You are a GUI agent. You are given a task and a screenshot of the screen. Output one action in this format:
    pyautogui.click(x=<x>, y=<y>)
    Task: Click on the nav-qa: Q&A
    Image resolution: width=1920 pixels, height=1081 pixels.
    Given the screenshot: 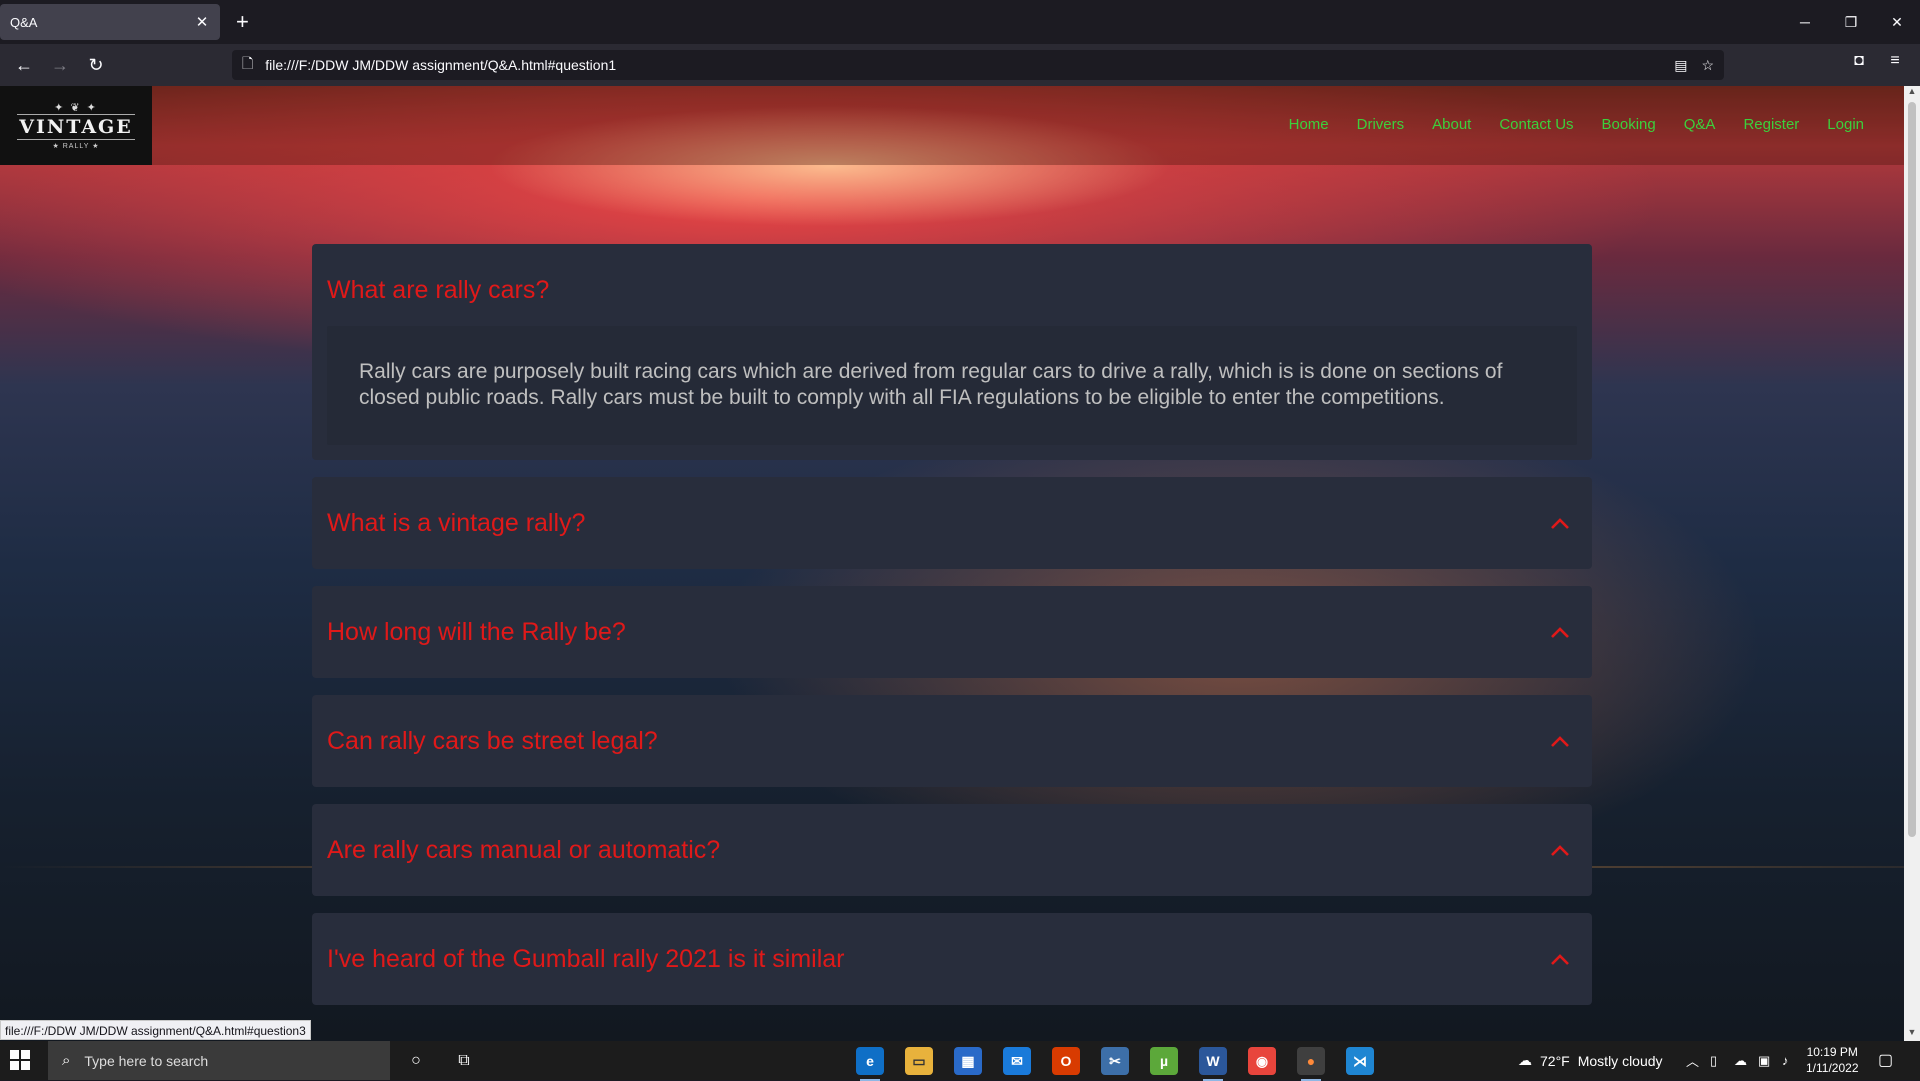 What is the action you would take?
    pyautogui.click(x=1700, y=124)
    